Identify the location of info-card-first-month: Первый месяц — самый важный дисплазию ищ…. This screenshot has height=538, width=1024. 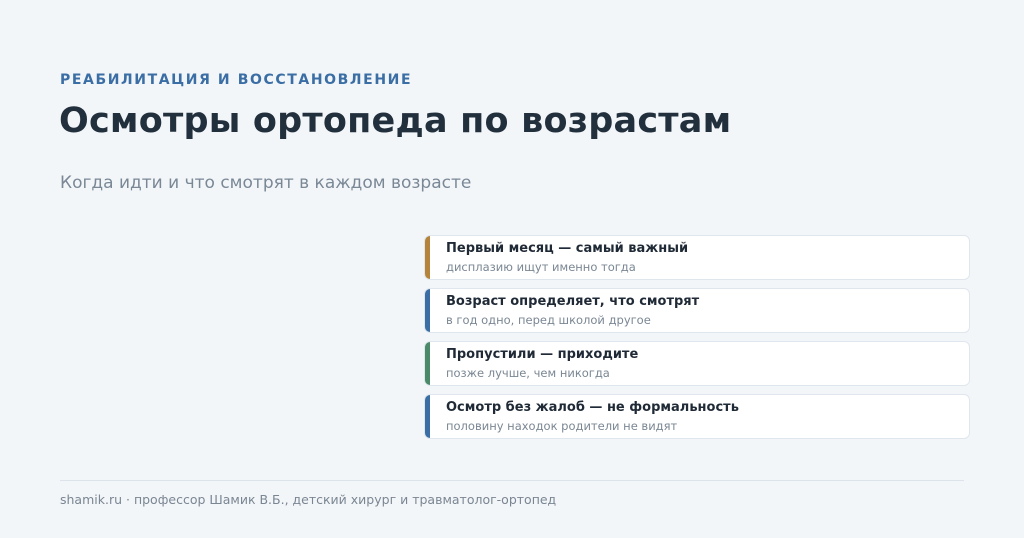
(697, 257).